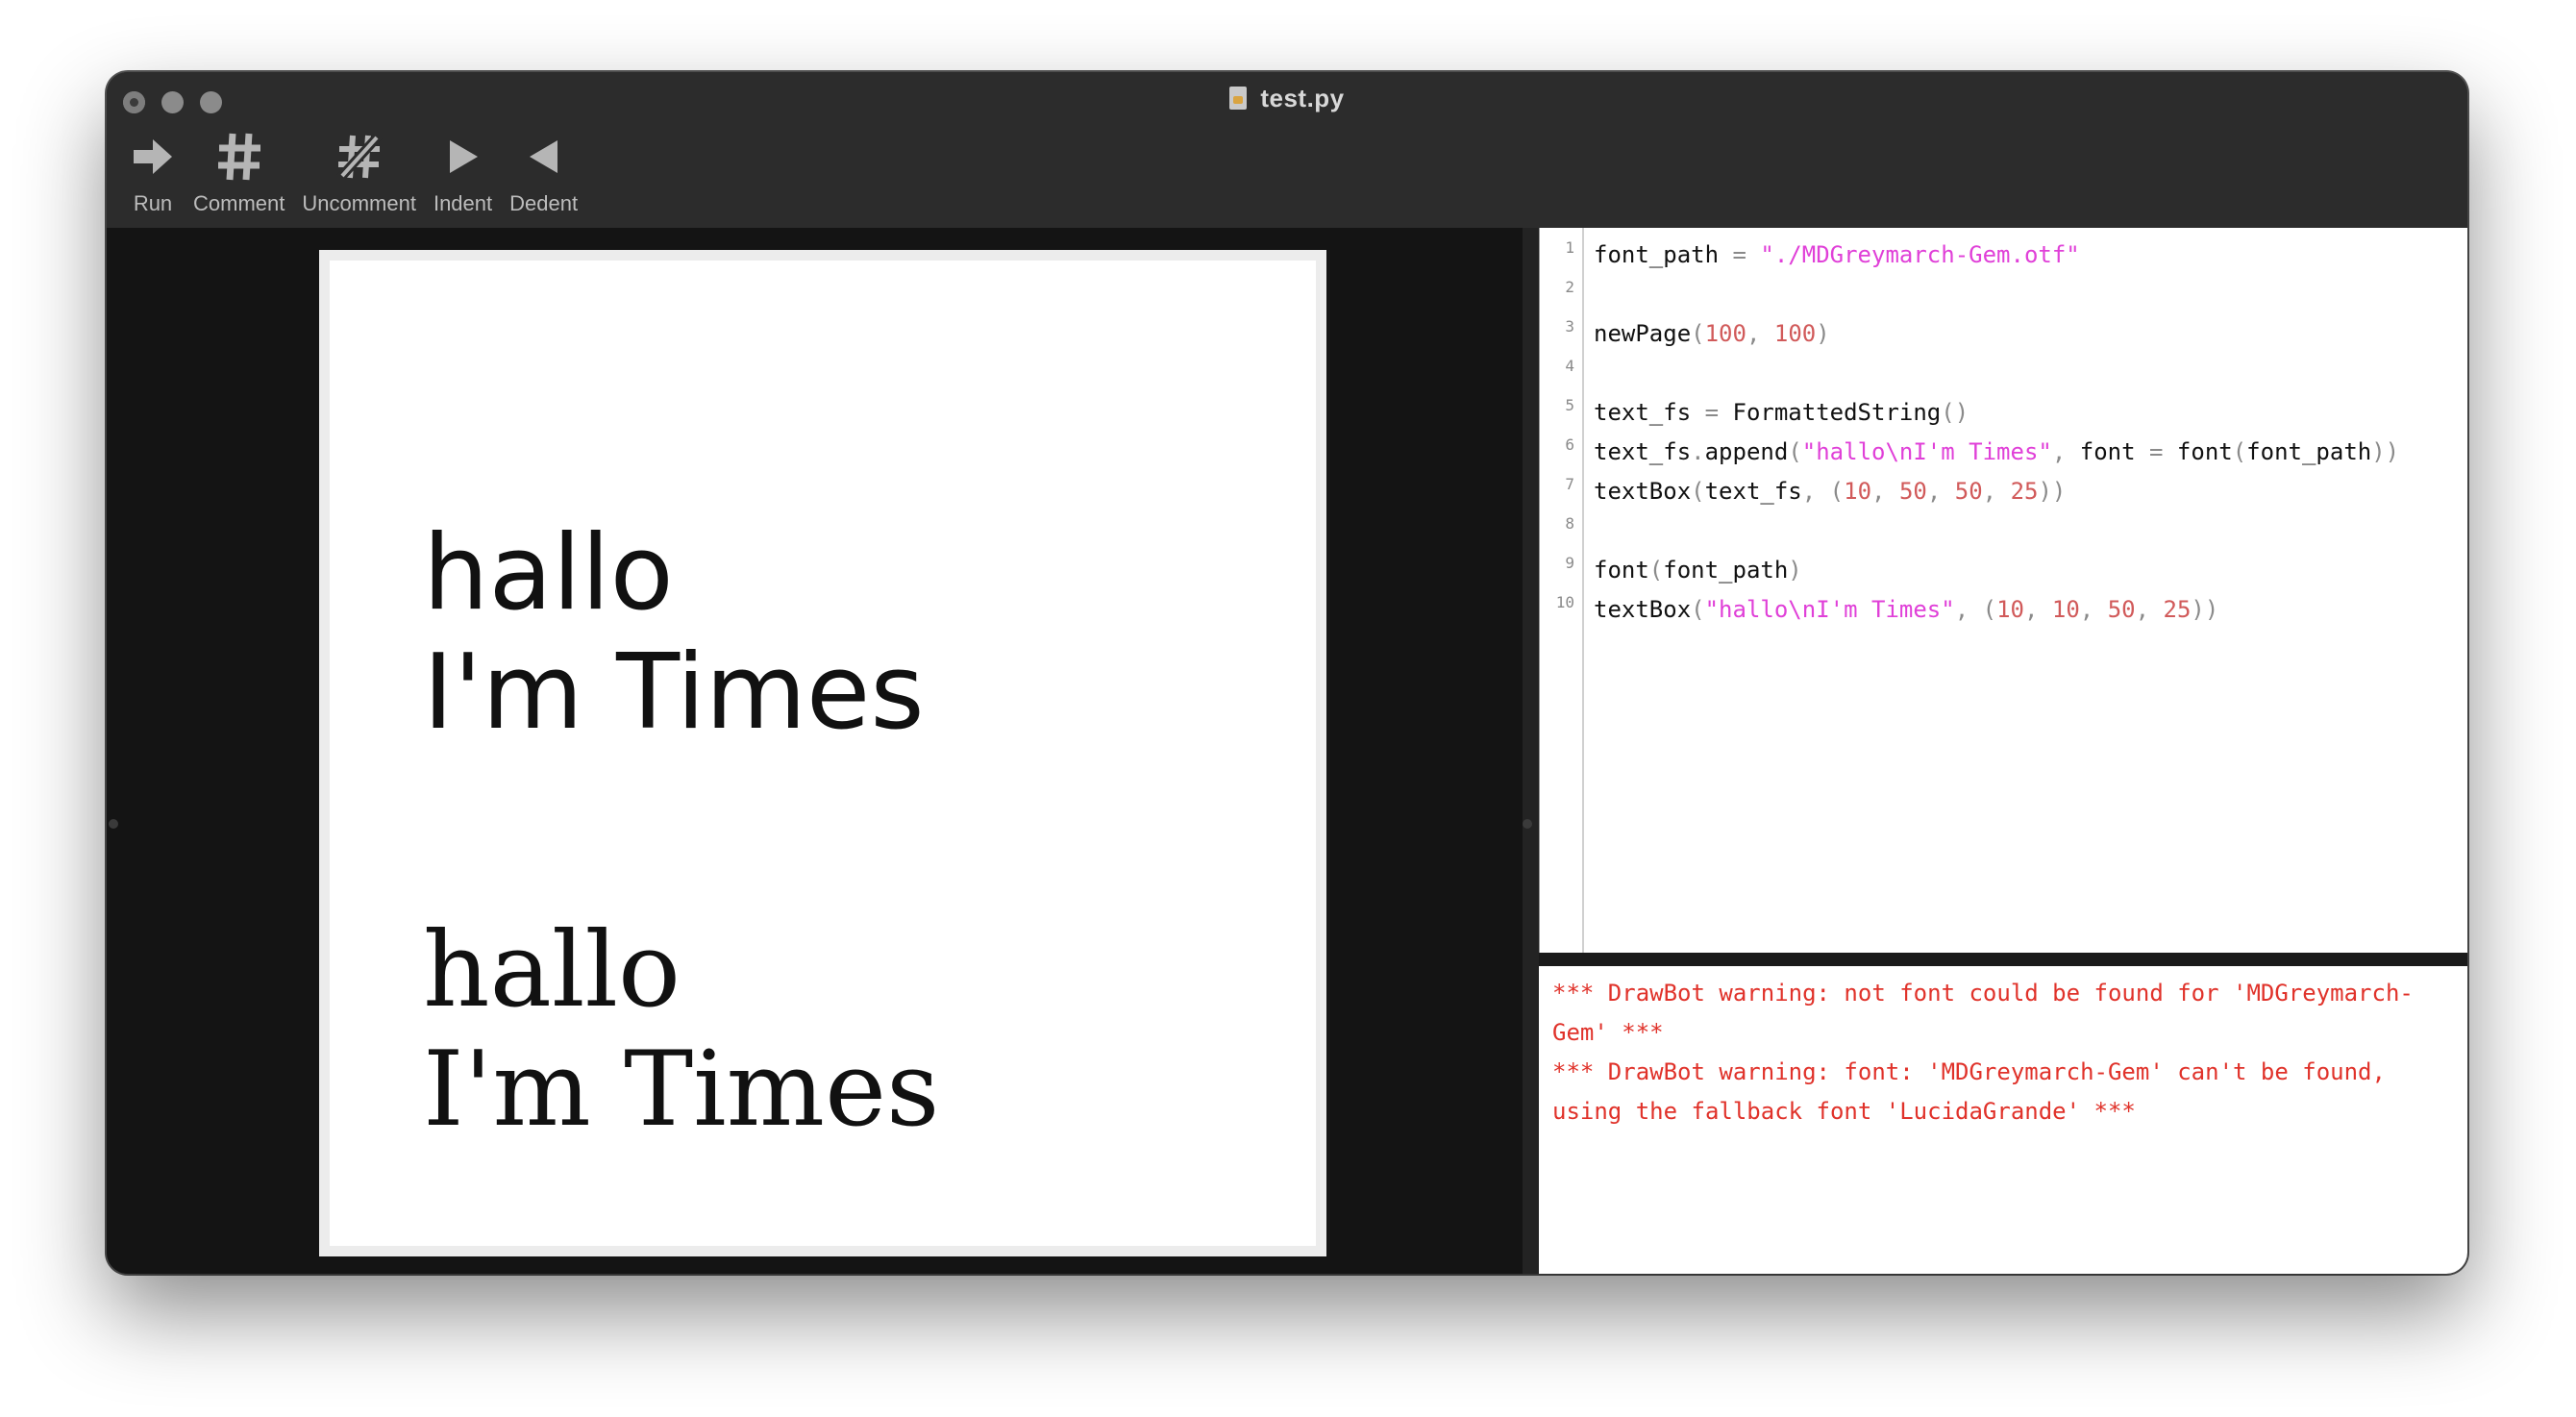  Describe the element at coordinates (1569, 523) in the screenshot. I see `line-number: 8` at that location.